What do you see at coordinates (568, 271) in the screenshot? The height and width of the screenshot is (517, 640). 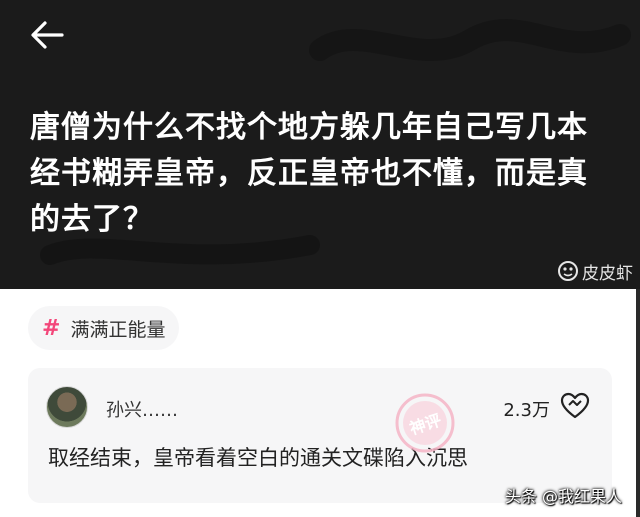 I see `shrimp-logo-icon` at bounding box center [568, 271].